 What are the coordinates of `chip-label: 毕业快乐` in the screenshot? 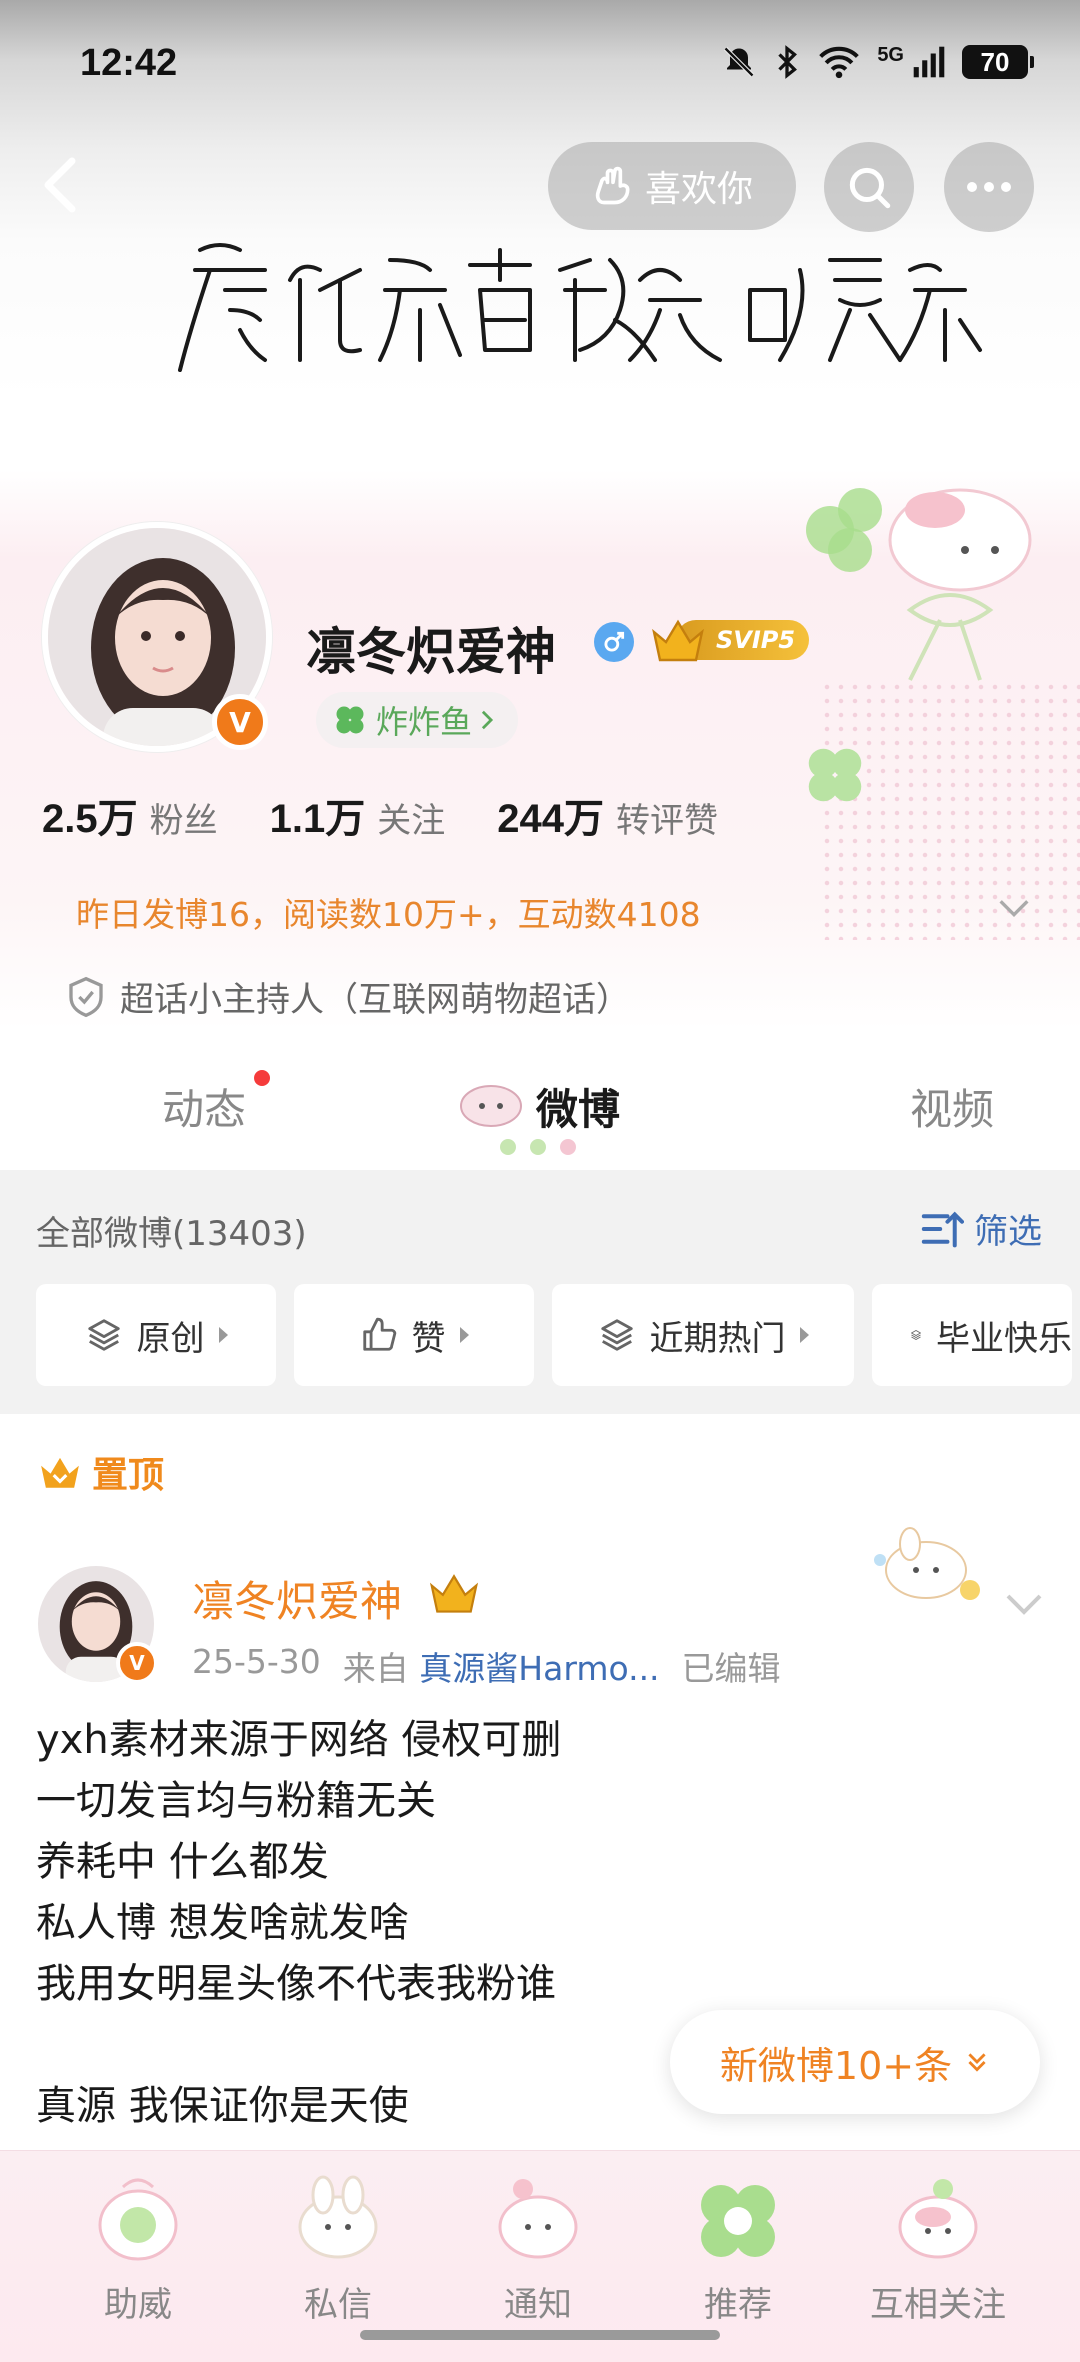 It's located at (1004, 1338).